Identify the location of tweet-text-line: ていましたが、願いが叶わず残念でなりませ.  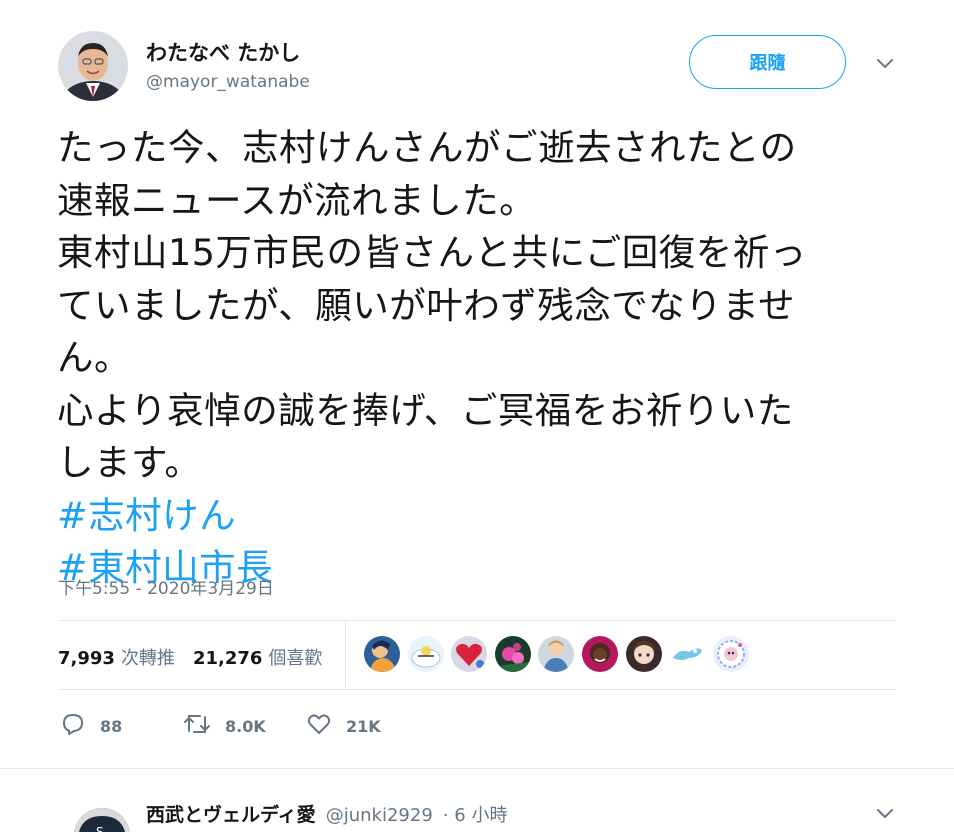
(426, 305).